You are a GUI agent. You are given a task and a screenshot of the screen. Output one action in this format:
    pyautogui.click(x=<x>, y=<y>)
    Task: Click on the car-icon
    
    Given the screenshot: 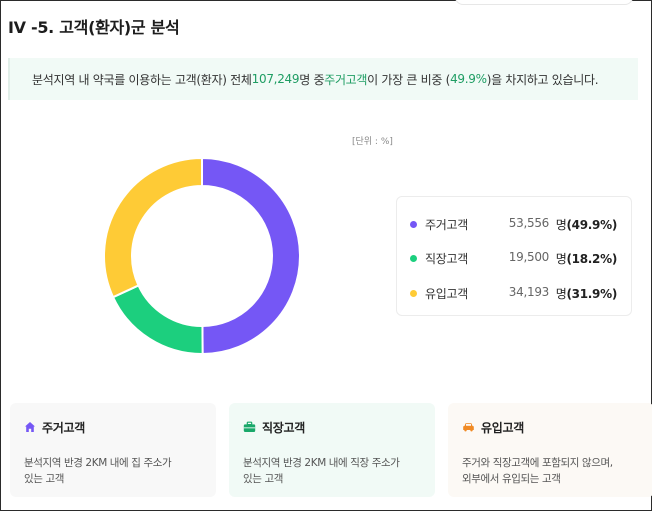 What is the action you would take?
    pyautogui.click(x=468, y=427)
    